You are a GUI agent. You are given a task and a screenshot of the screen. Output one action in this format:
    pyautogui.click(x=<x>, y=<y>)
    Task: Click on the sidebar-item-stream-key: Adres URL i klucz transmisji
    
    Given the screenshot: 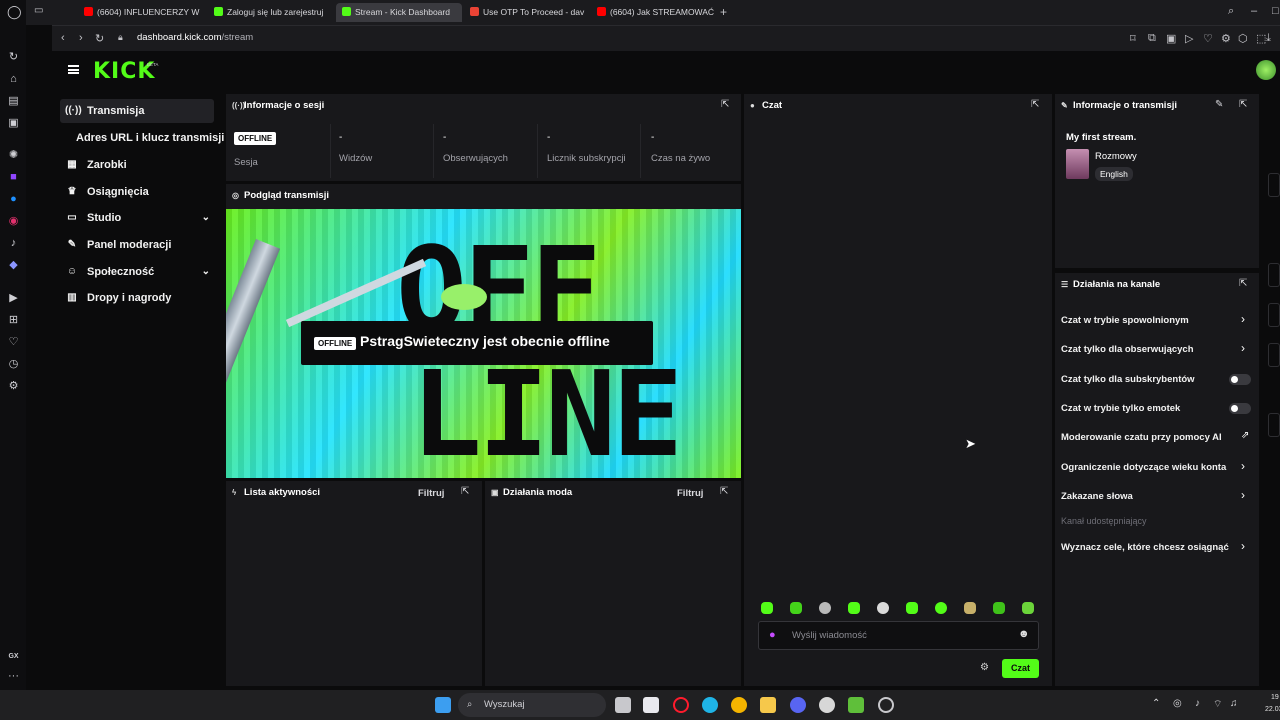 What is the action you would take?
    pyautogui.click(x=145, y=138)
    